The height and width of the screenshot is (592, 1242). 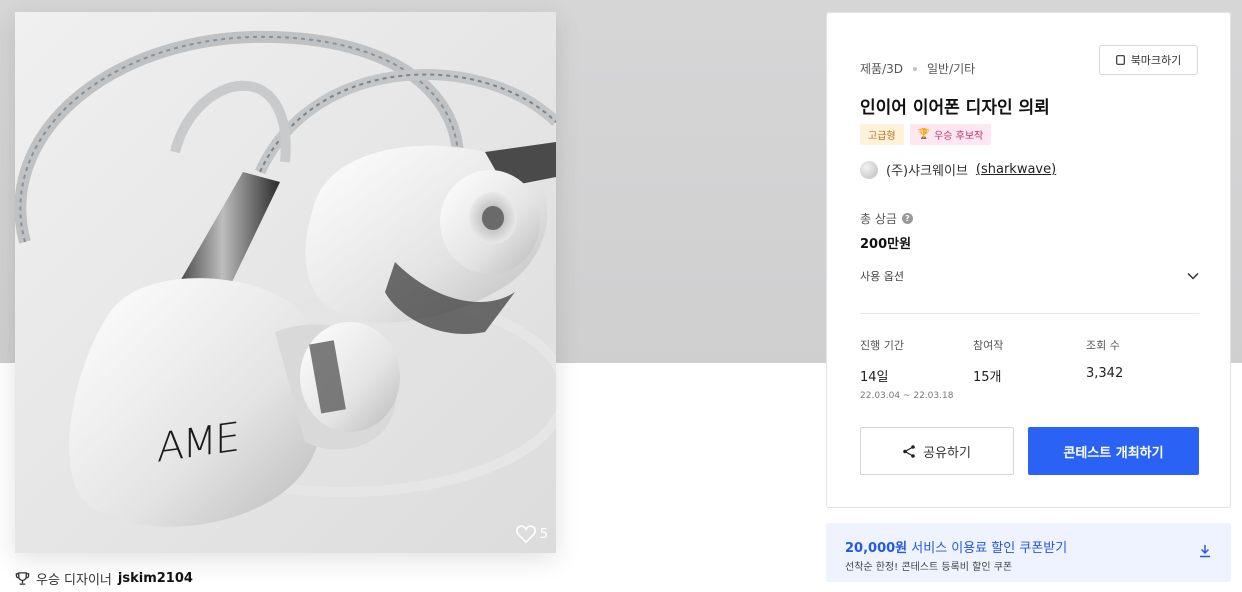 I want to click on heart-icon, so click(x=525, y=534).